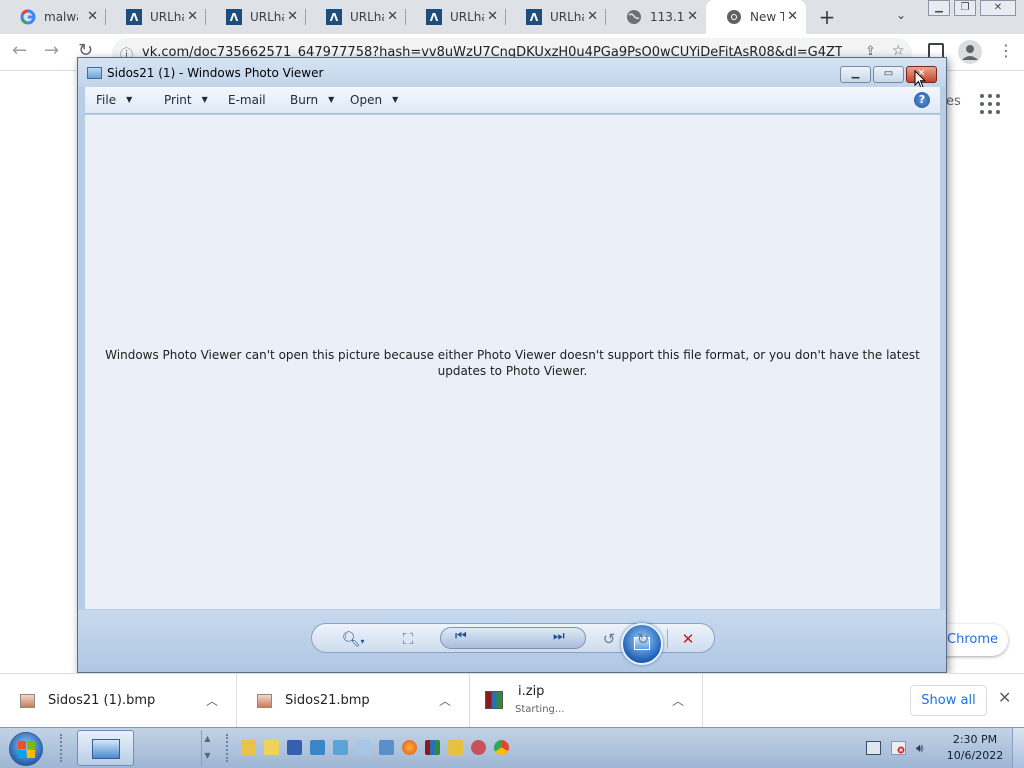  Describe the element at coordinates (408, 639) in the screenshot. I see `actual-size-icon: ⛶` at that location.